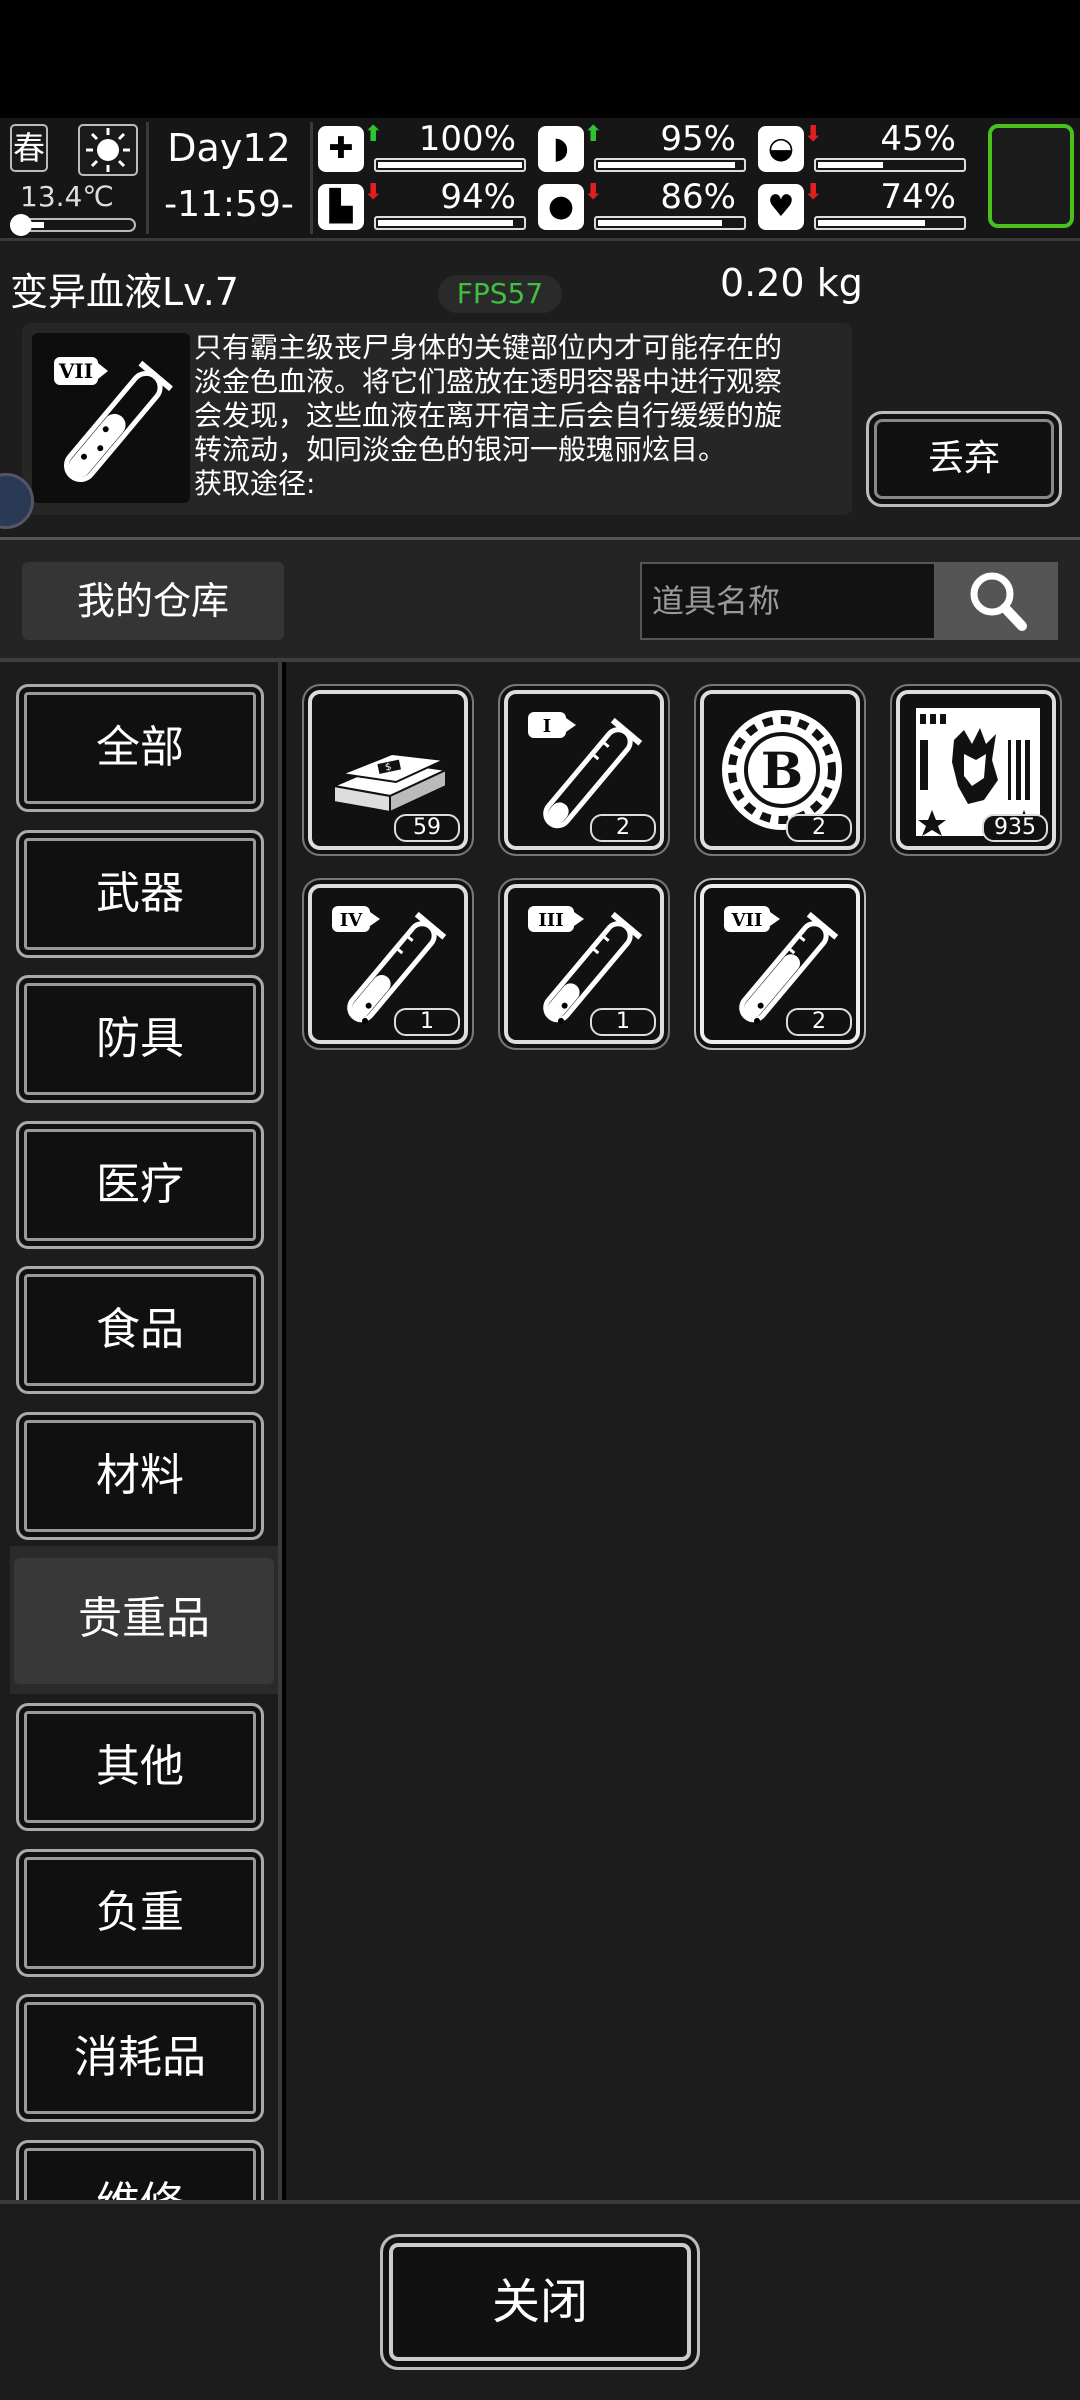 The height and width of the screenshot is (2400, 1080). I want to click on stat-value: 86%, so click(698, 197).